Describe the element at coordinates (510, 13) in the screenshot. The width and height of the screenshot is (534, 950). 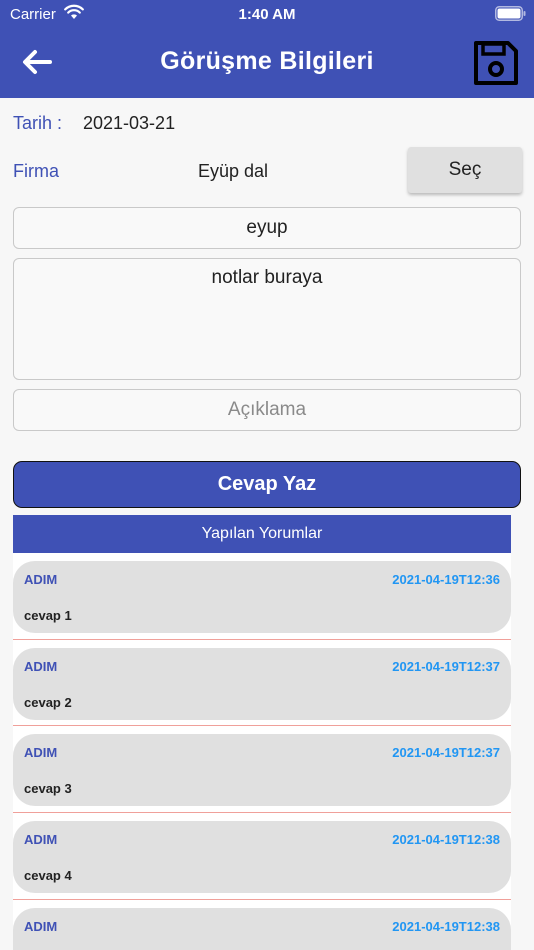
I see `battery-icon` at that location.